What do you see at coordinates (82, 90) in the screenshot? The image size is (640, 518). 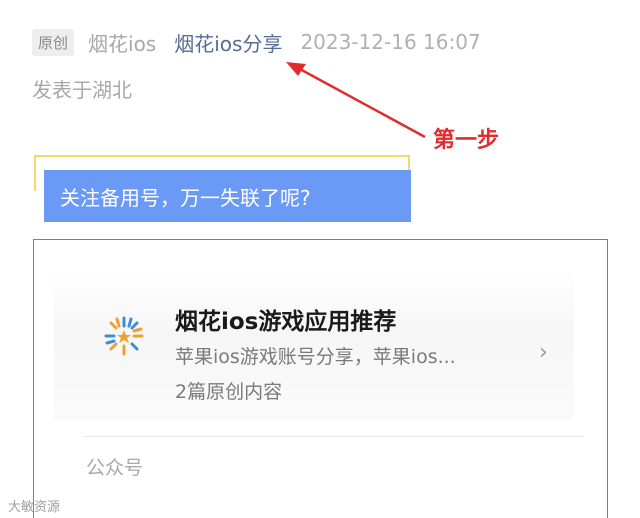 I see `publish-location: 发表于湖北` at bounding box center [82, 90].